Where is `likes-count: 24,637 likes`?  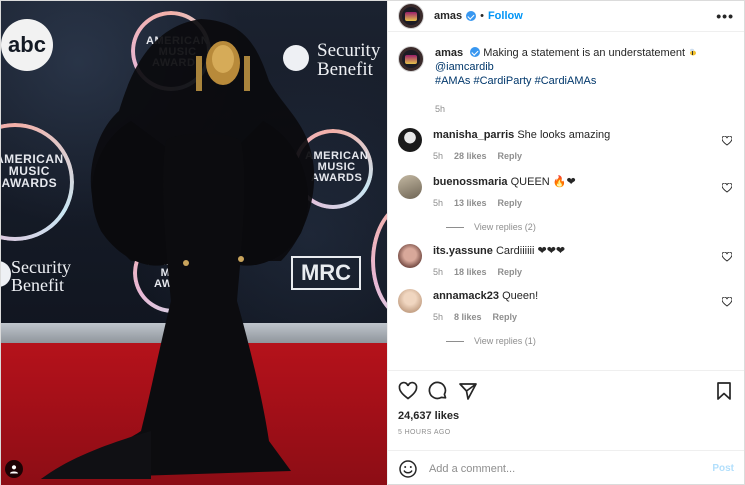 likes-count: 24,637 likes is located at coordinates (566, 416).